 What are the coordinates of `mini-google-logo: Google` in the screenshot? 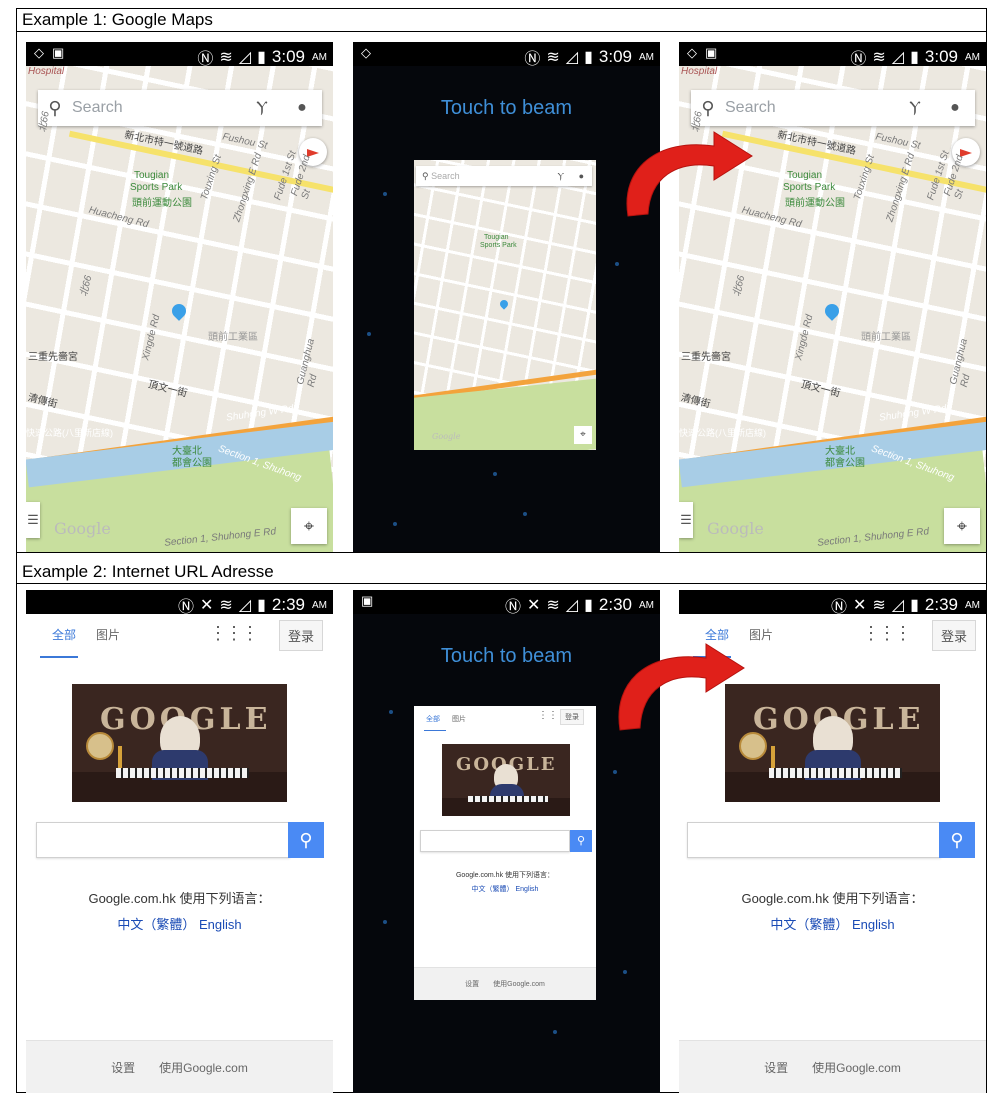 It's located at (446, 436).